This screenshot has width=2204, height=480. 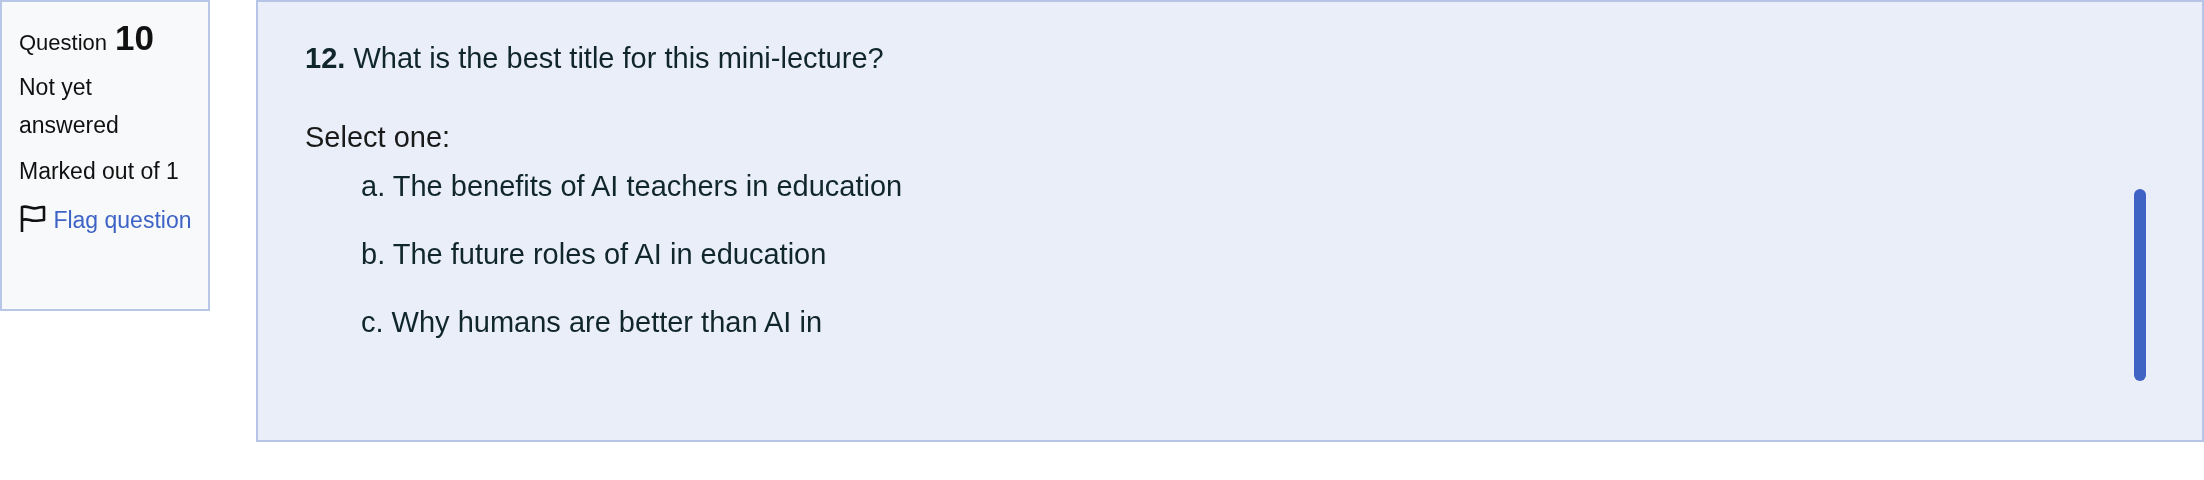 I want to click on answer-option: c. Why humans are better than AI in, so click(x=1281, y=322).